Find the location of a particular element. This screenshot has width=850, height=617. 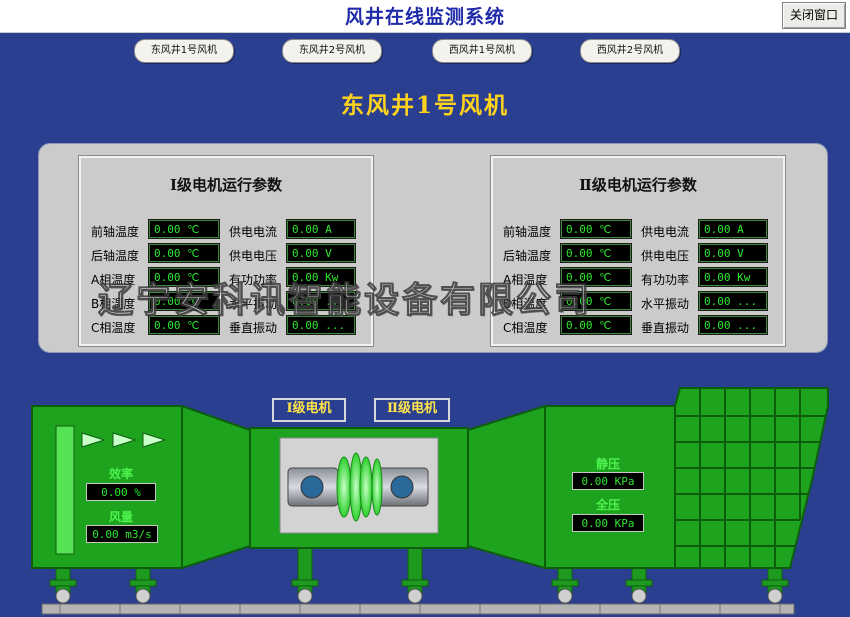

motor1-param-row: 前轴温度 0.00 ℃ 供电电流 0.00 A is located at coordinates (229, 229).